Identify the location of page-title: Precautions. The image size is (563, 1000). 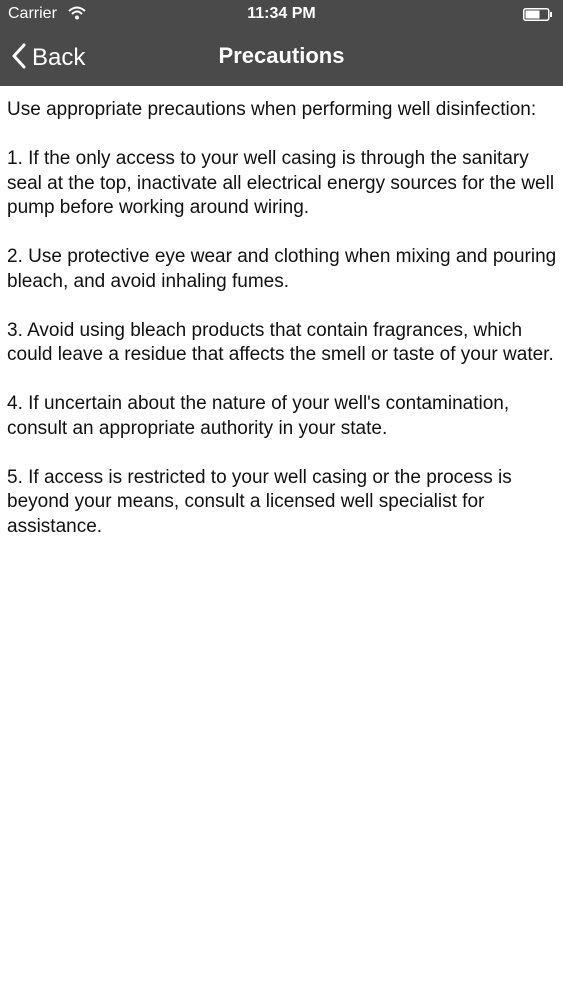
(281, 55).